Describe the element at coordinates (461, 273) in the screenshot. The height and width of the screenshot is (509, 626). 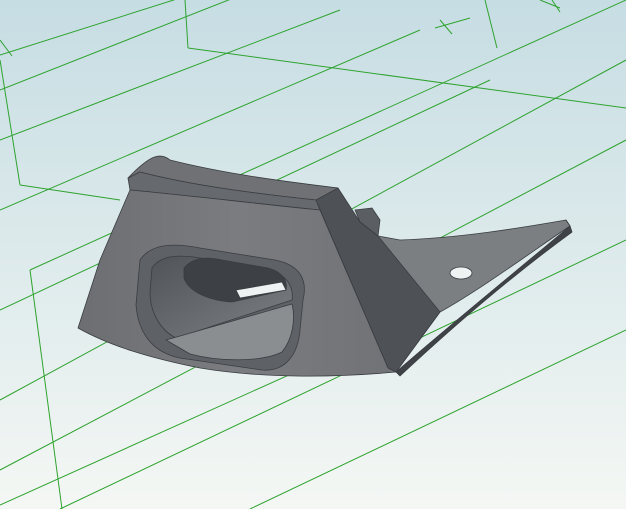
I see `mounting-hole` at that location.